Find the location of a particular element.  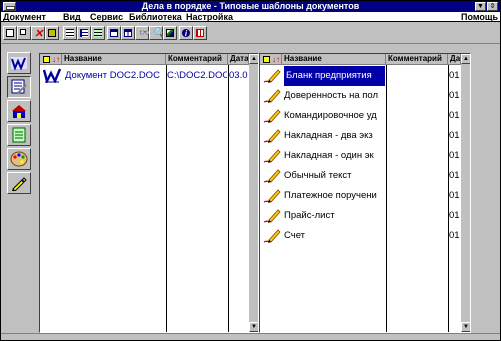

menu-document: Документ is located at coordinates (24, 17).